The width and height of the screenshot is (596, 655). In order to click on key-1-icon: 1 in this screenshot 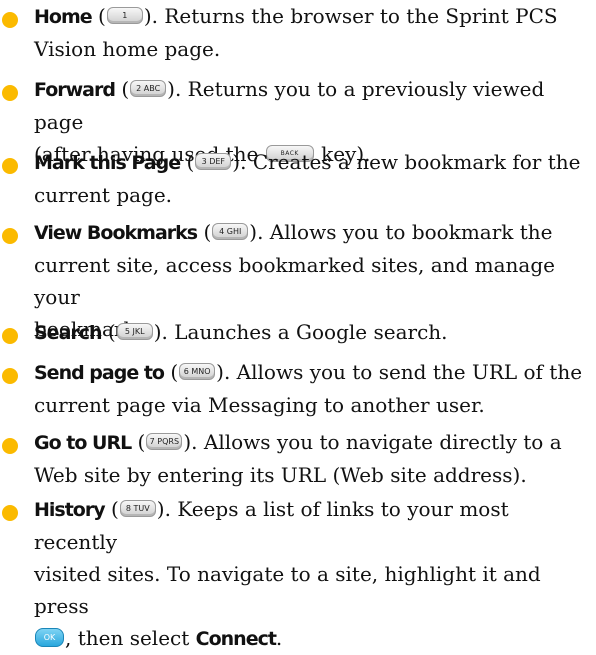, I will do `click(124, 15)`.